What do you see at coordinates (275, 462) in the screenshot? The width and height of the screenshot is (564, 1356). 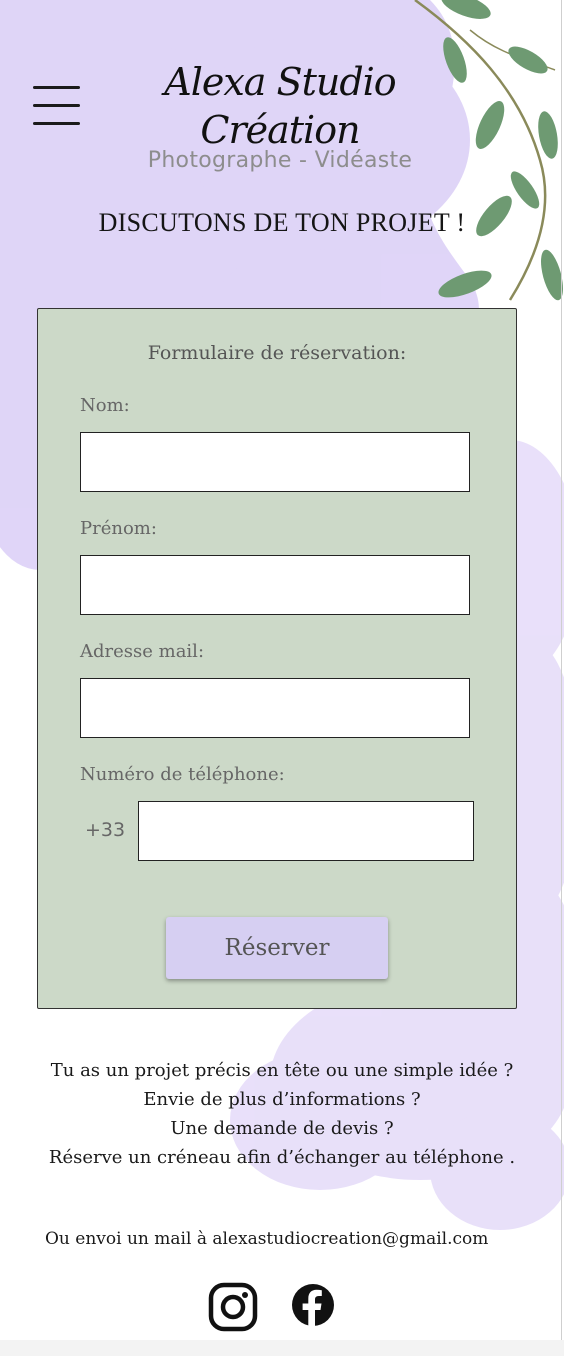 I see `nom-input` at bounding box center [275, 462].